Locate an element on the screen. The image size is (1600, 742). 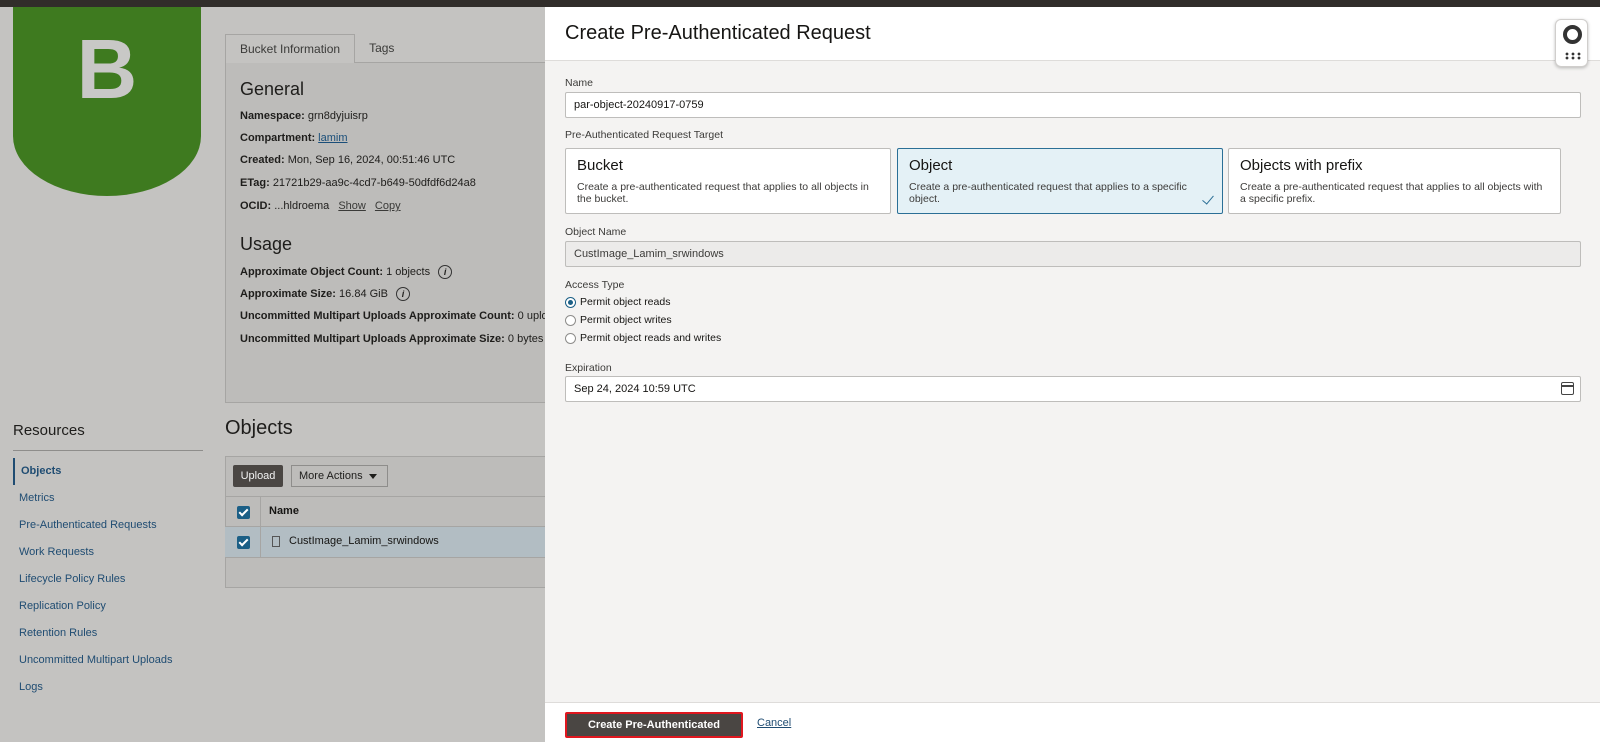
sidebar-item-uncommitted-multipart-uploads: Uncommitted Multipart Uploads is located at coordinates (108, 660).